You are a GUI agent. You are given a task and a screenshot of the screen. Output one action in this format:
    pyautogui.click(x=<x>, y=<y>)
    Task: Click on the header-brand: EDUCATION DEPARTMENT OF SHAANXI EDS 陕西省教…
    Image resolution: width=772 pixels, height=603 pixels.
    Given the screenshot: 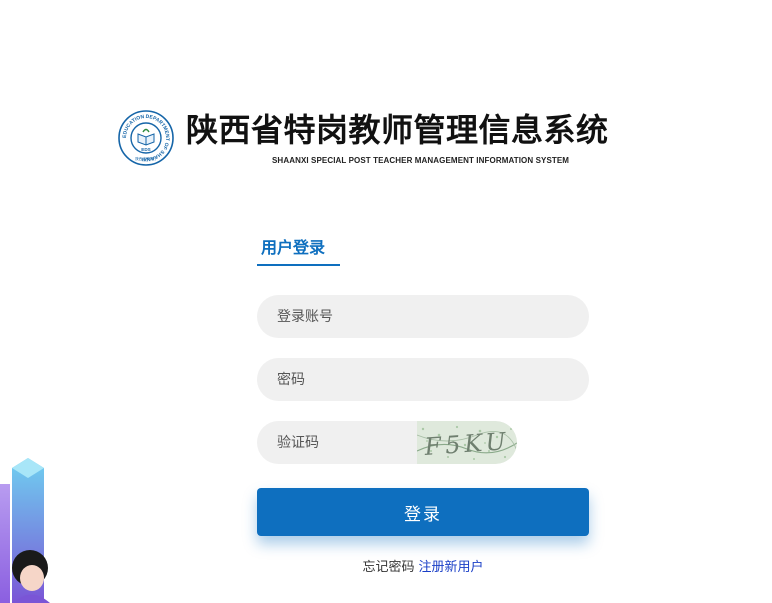 What is the action you would take?
    pyautogui.click(x=398, y=140)
    